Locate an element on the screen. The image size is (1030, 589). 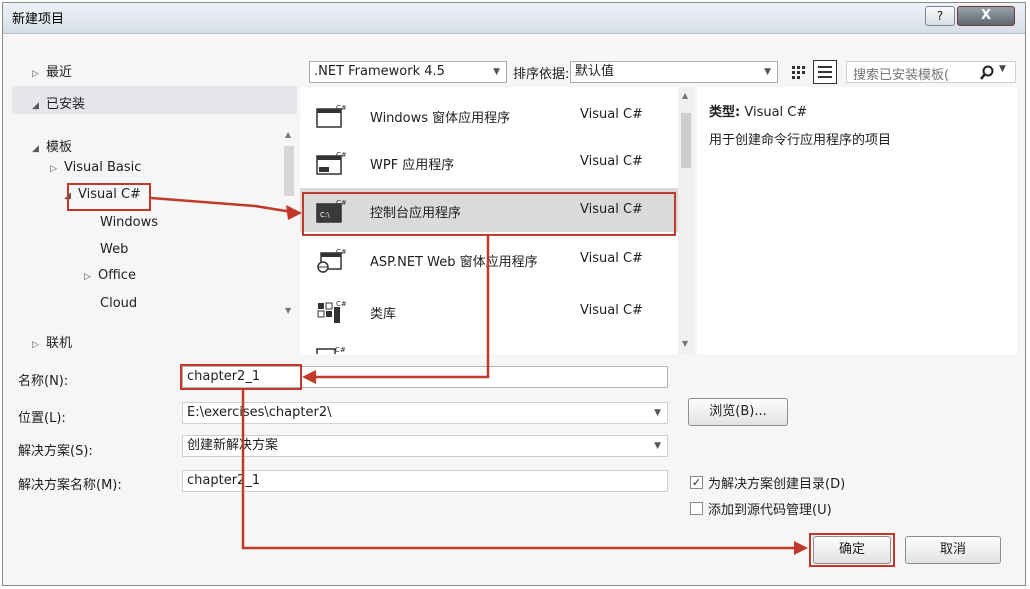
arrow-tree-to-console is located at coordinates (221, 205).